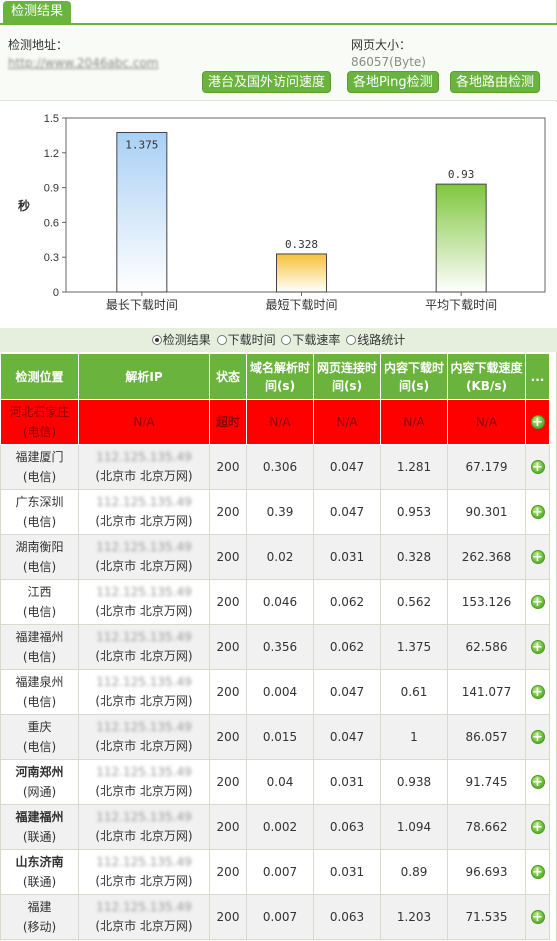  I want to click on intl-speed-button: 港台及国外访问速度, so click(267, 82).